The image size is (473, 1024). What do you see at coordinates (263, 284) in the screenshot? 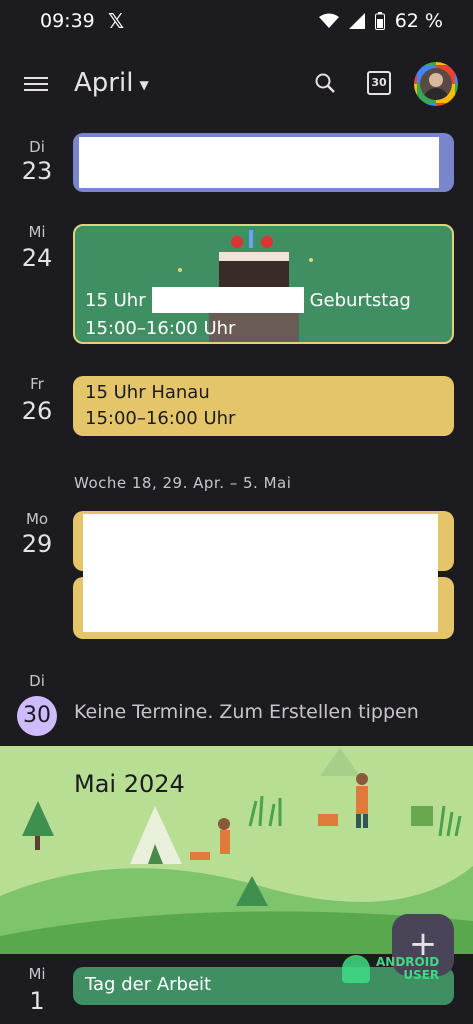
I see `event-card-birthday: 15 Uhr Geburtstag 15:00–16:00 Uhr` at bounding box center [263, 284].